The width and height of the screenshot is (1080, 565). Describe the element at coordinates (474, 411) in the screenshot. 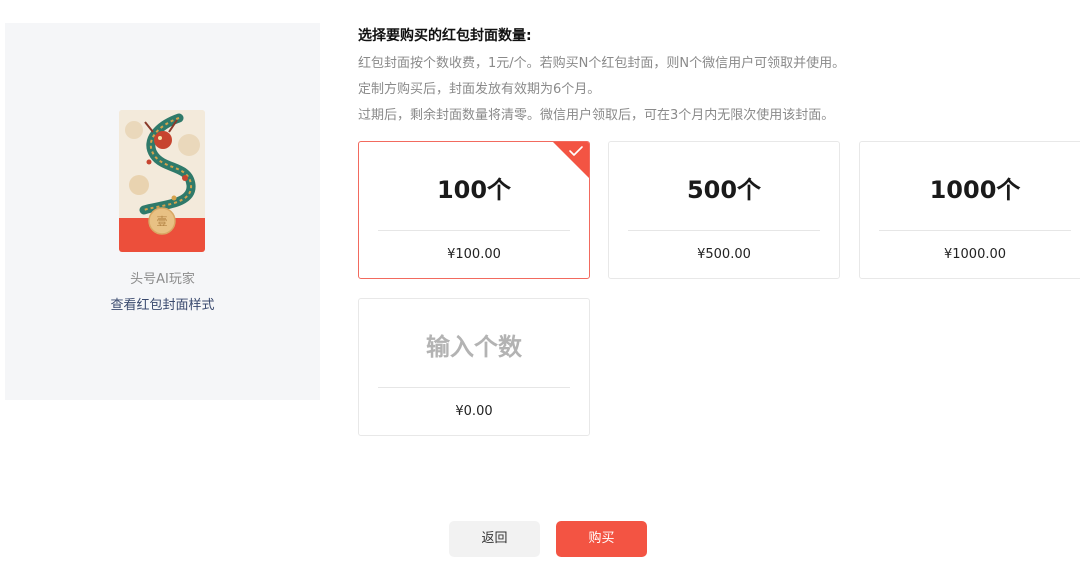

I see `option-price: ¥0.00` at that location.